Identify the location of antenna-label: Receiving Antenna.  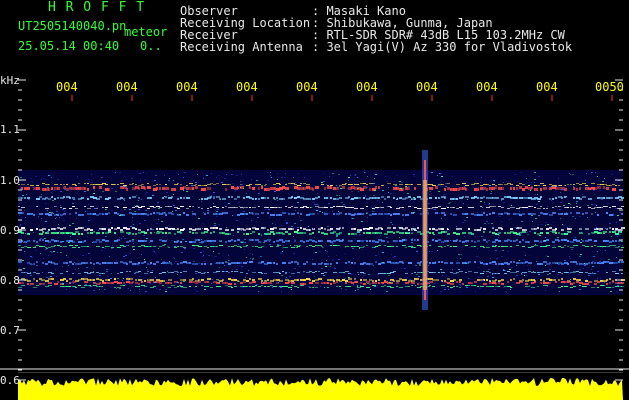
(241, 47).